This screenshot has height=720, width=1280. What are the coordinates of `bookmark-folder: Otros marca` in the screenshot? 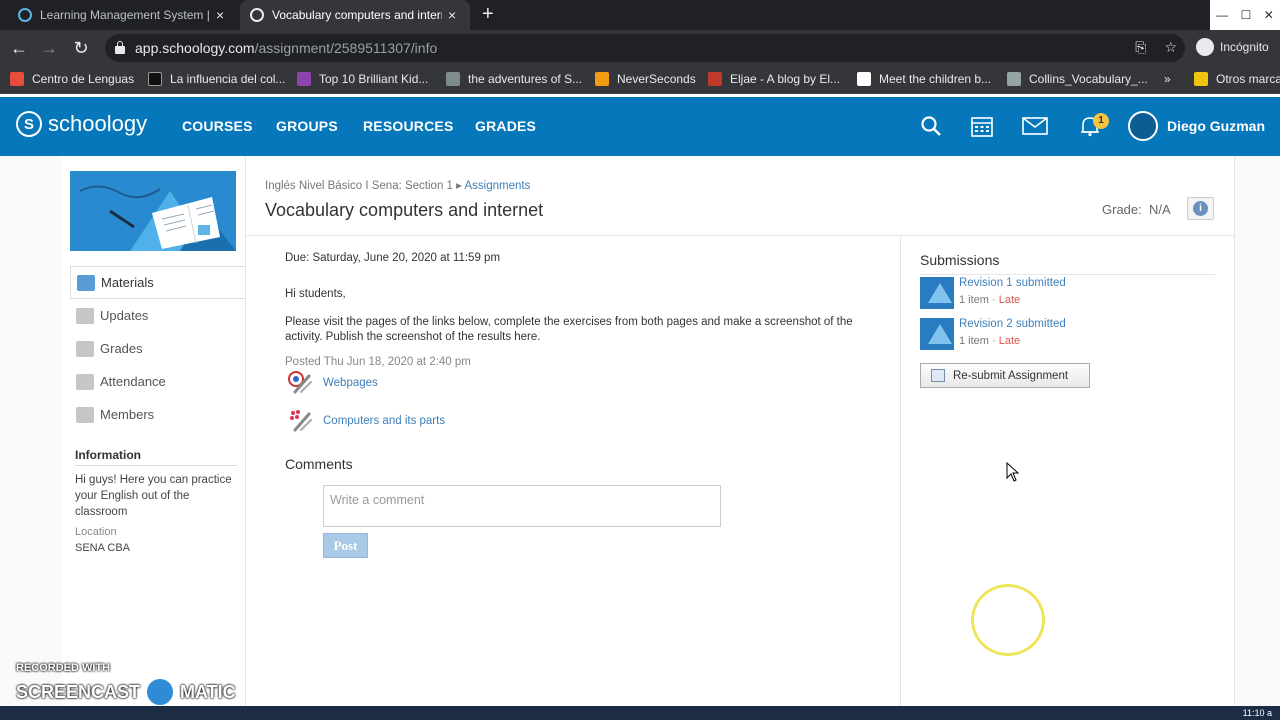 It's located at (1237, 79).